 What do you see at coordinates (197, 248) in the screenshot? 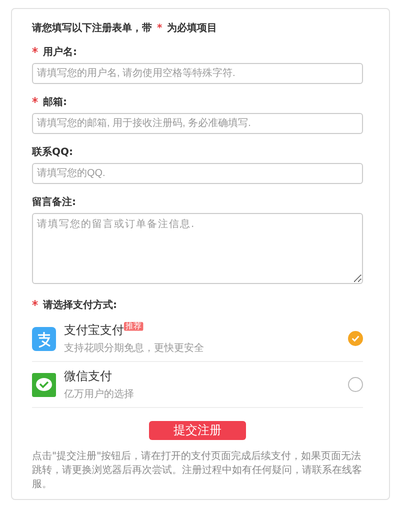
I see `message-field: 请填写您的留言或订单备注信息.` at bounding box center [197, 248].